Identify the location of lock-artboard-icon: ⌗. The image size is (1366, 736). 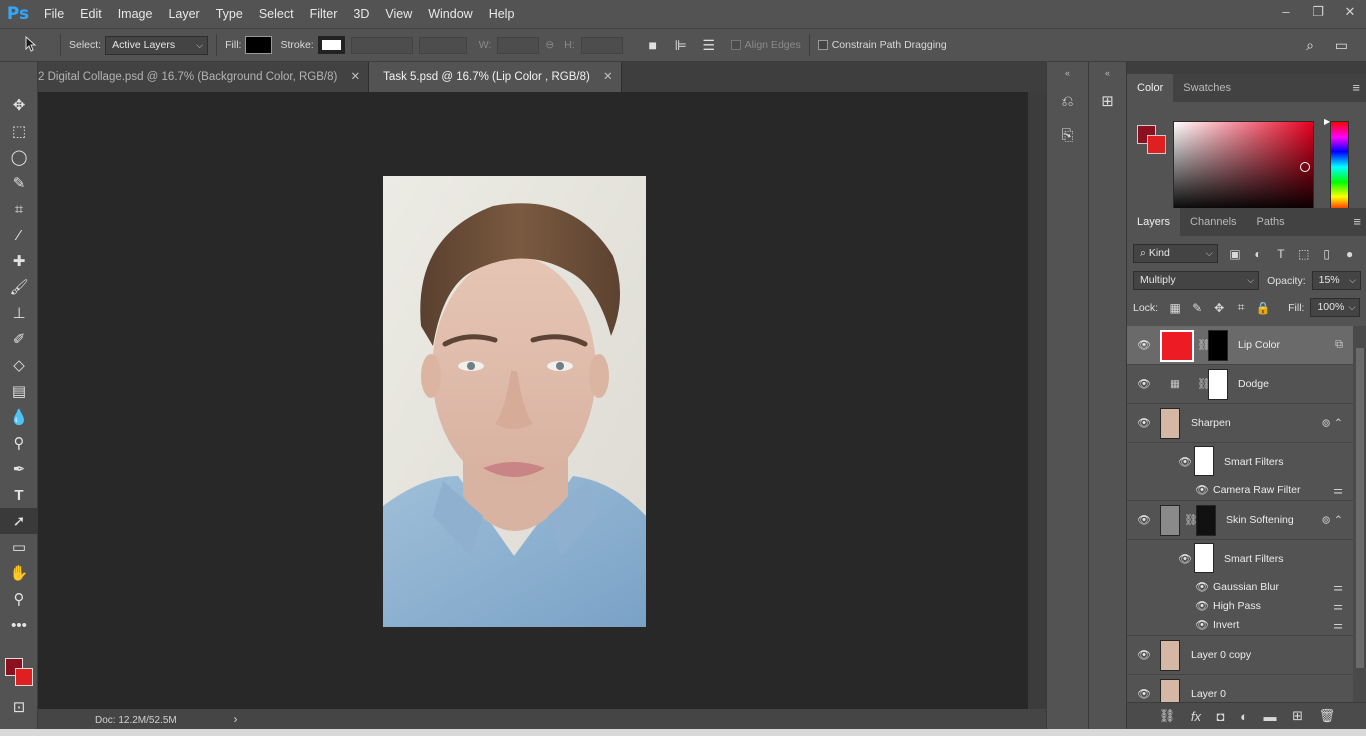
(1241, 307).